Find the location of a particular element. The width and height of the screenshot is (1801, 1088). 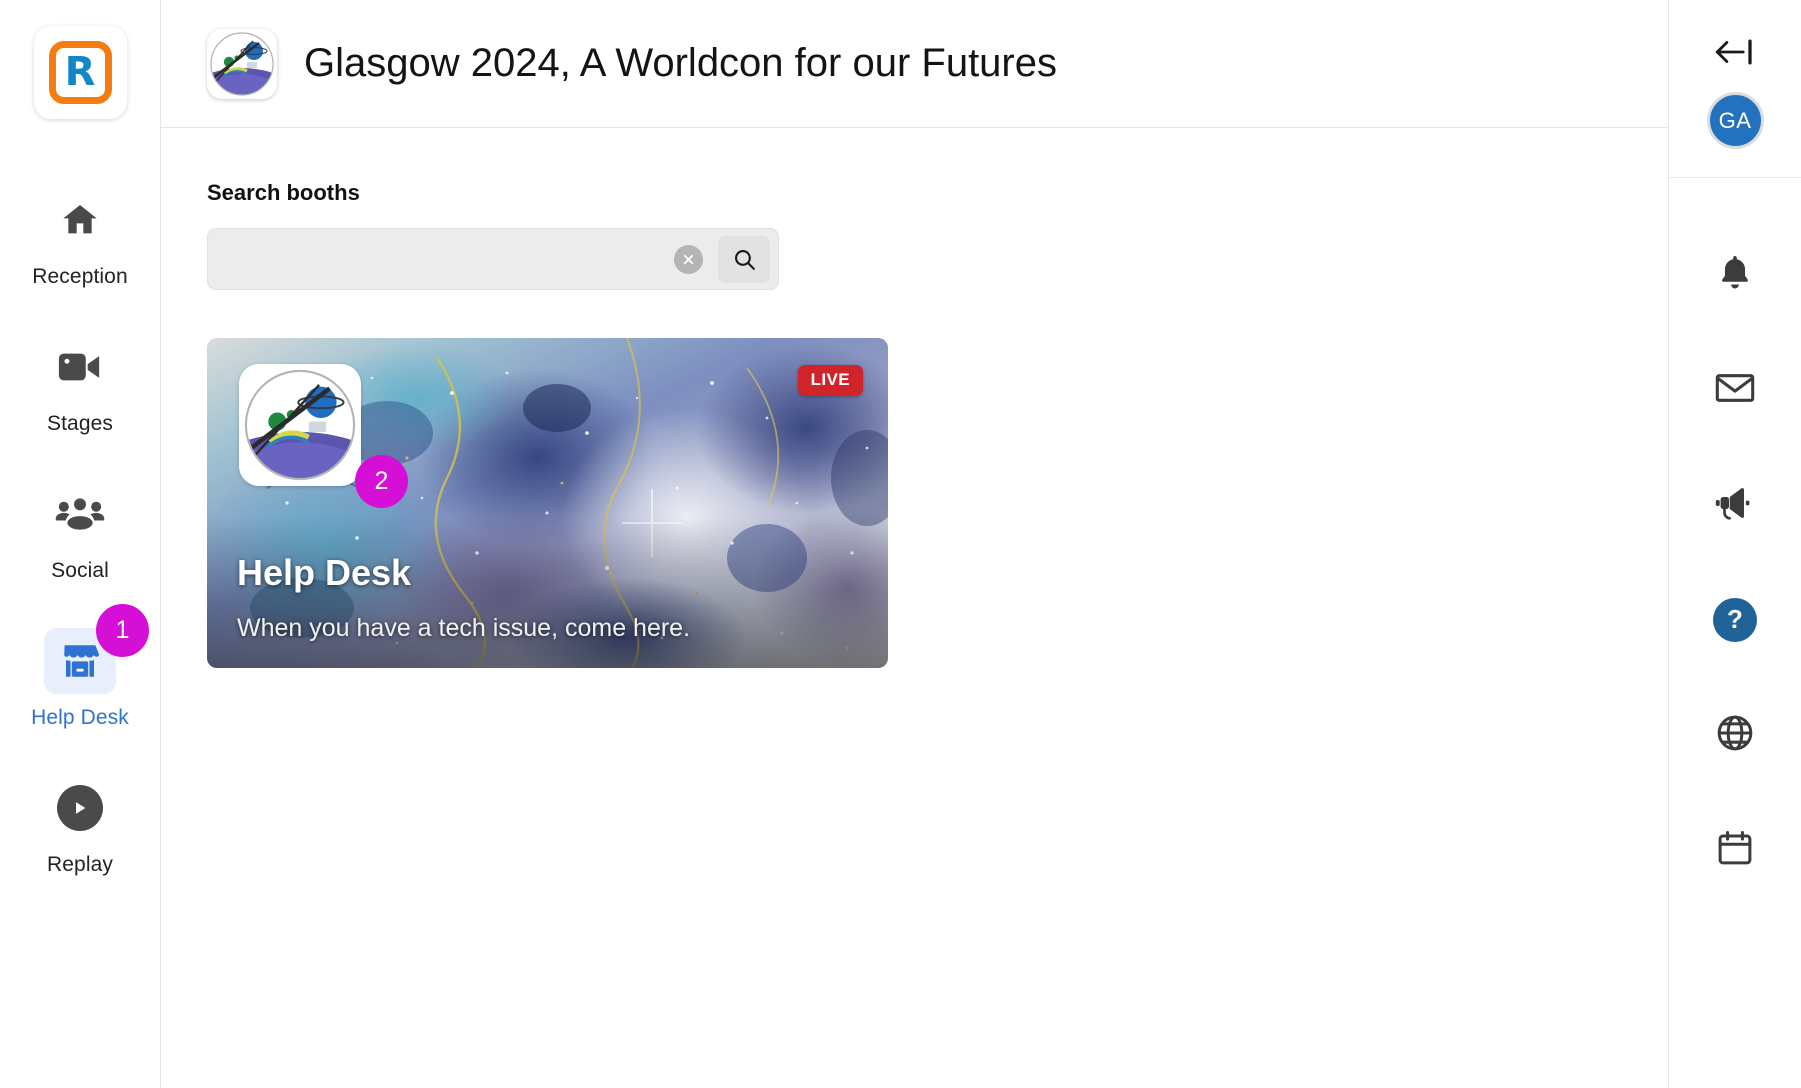

event-logo-icon is located at coordinates (242, 63).